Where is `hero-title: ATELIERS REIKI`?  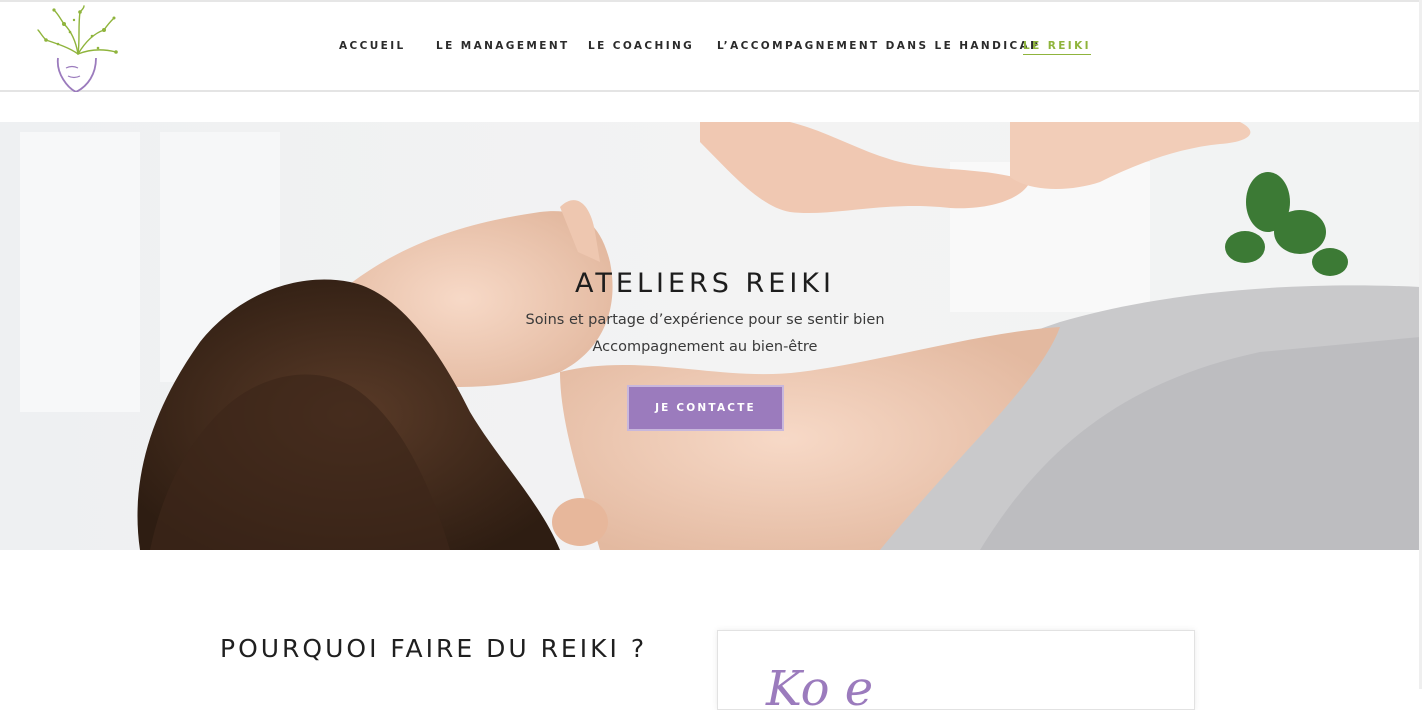 hero-title: ATELIERS REIKI is located at coordinates (705, 283).